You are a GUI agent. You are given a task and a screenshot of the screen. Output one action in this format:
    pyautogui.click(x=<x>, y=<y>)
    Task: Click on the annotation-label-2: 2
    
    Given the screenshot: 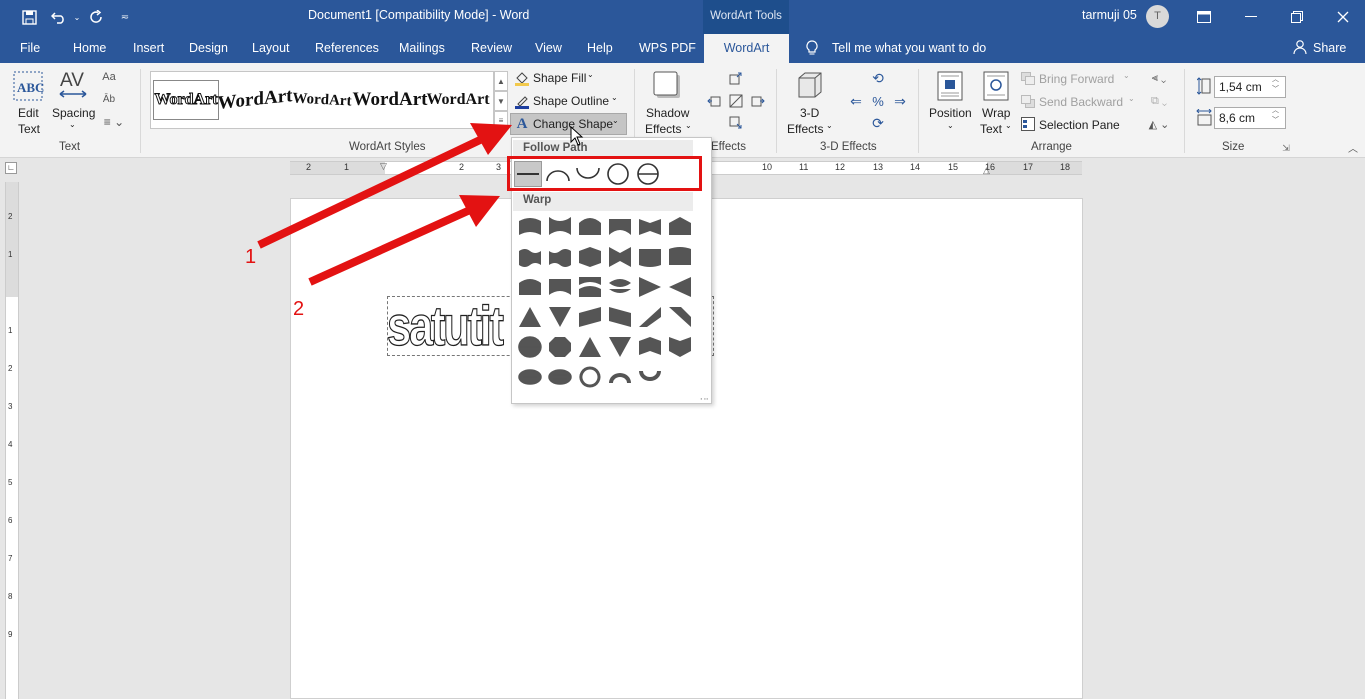 What is the action you would take?
    pyautogui.click(x=299, y=309)
    